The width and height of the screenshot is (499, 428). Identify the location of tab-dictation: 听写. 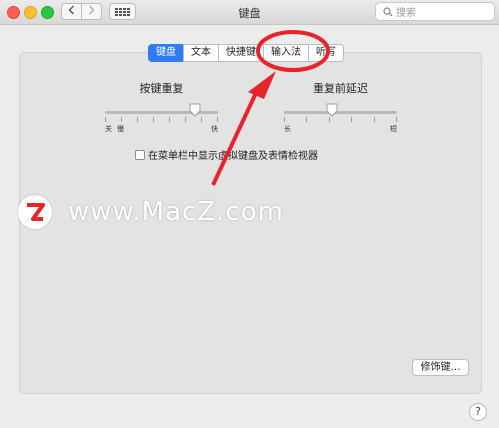
(326, 53).